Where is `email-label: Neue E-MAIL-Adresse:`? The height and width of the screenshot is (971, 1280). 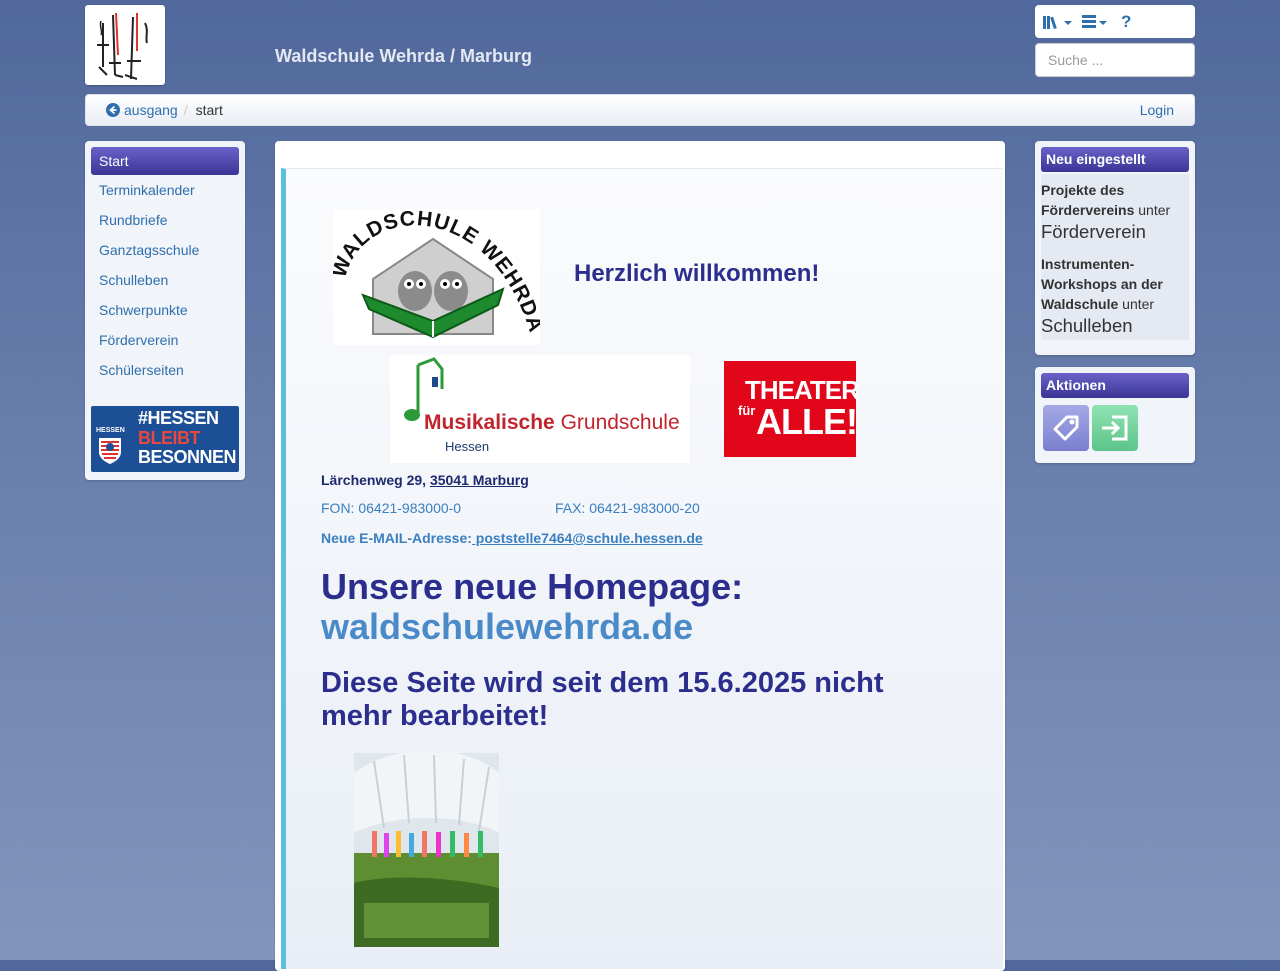 email-label: Neue E-MAIL-Adresse: is located at coordinates (396, 538).